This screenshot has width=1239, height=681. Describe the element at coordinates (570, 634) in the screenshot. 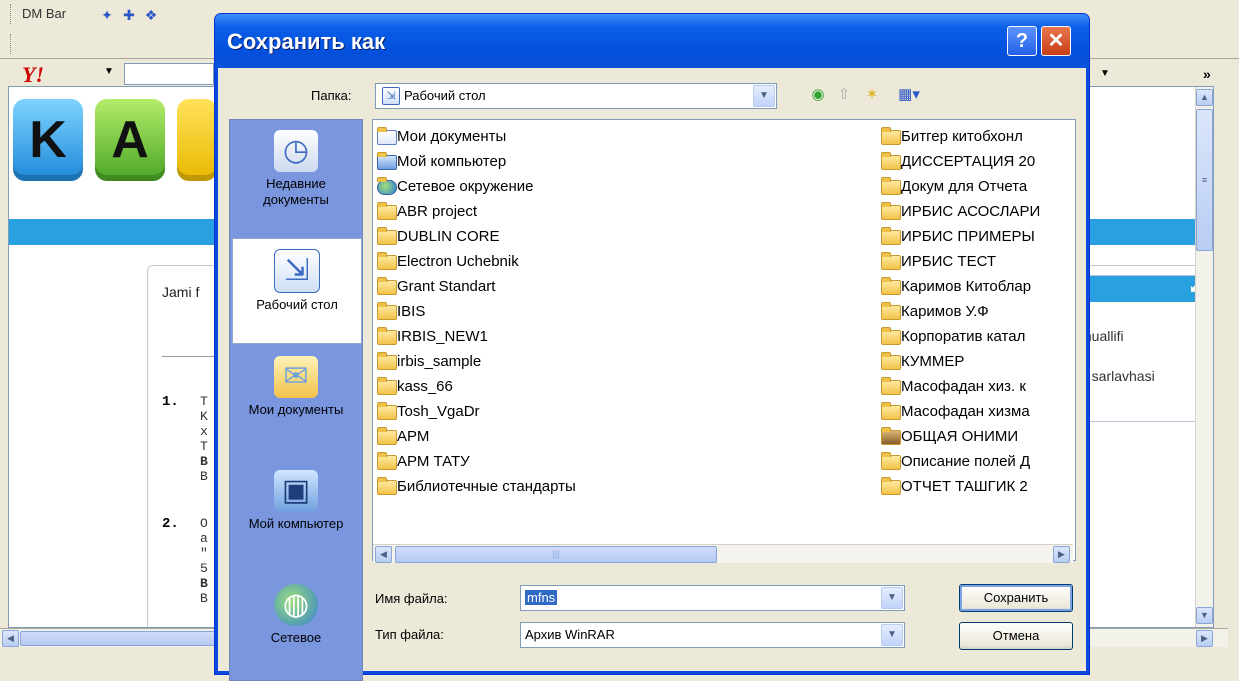

I see `filetype-value: Архив WinRAR` at that location.